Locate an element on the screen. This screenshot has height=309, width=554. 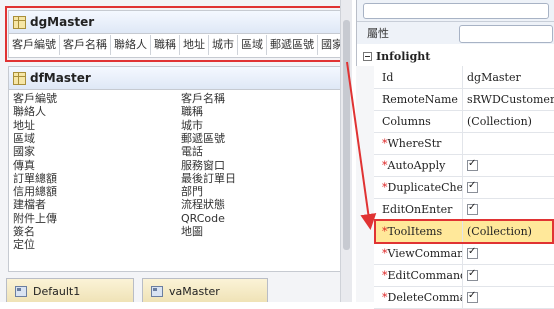
property-row: *ViewCommandVis is located at coordinates (464, 253).